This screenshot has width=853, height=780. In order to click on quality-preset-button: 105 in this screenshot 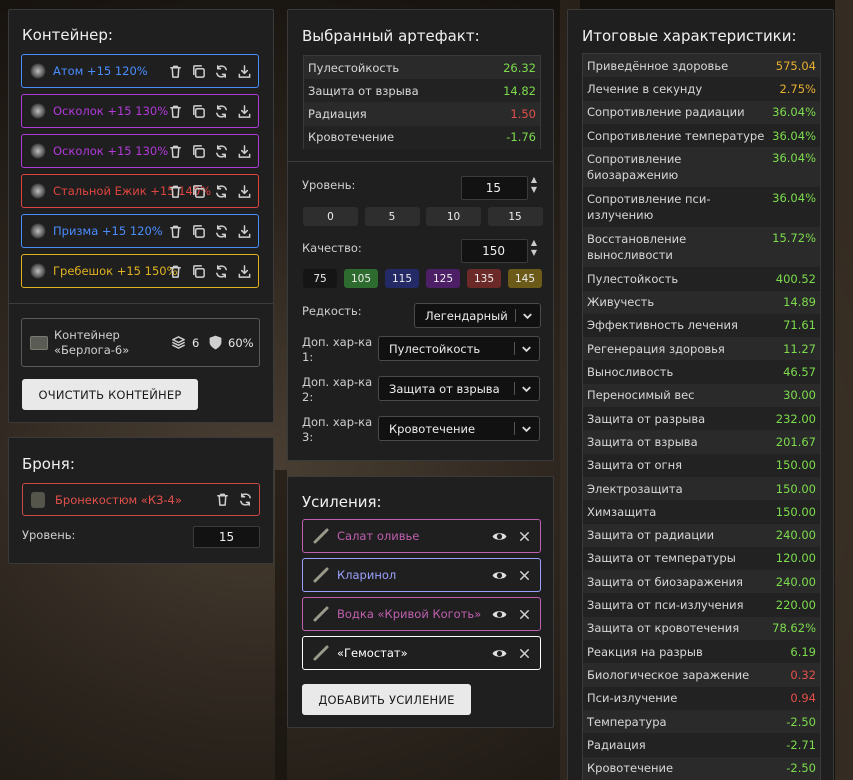, I will do `click(361, 278)`.